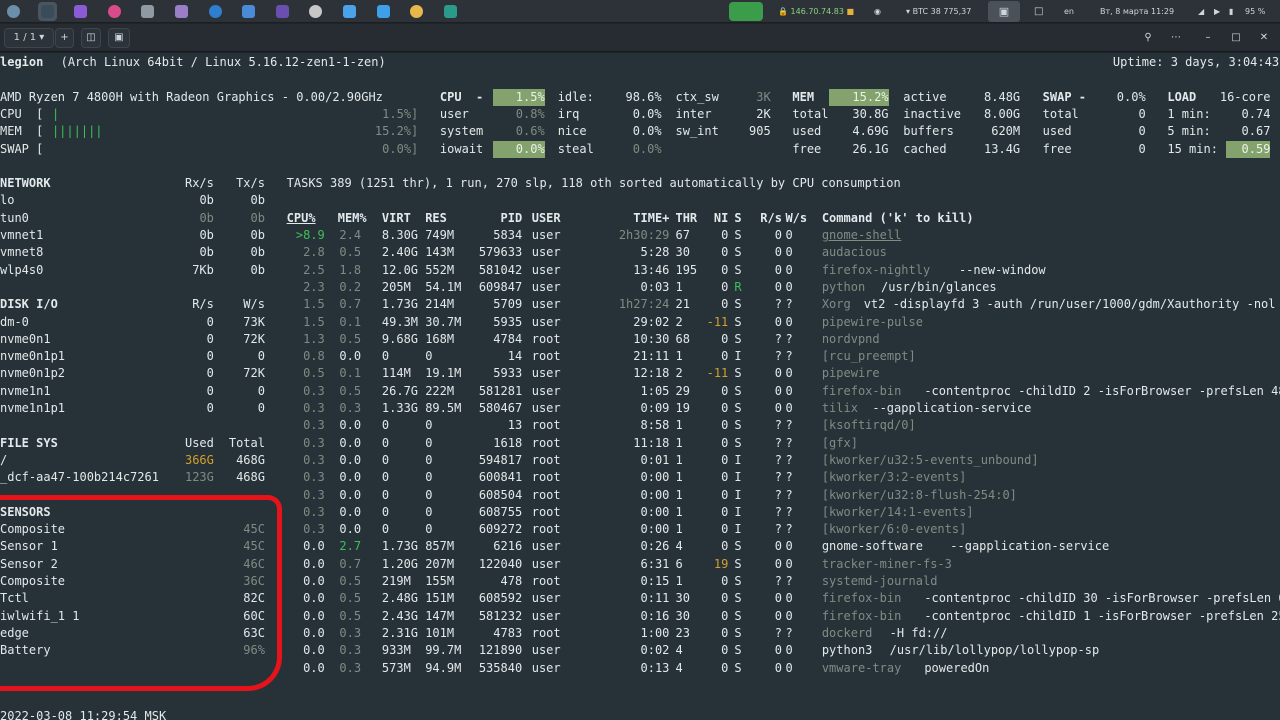 This screenshot has height=720, width=1280. What do you see at coordinates (1256, 131) in the screenshot?
I see `load-value: 0.67` at bounding box center [1256, 131].